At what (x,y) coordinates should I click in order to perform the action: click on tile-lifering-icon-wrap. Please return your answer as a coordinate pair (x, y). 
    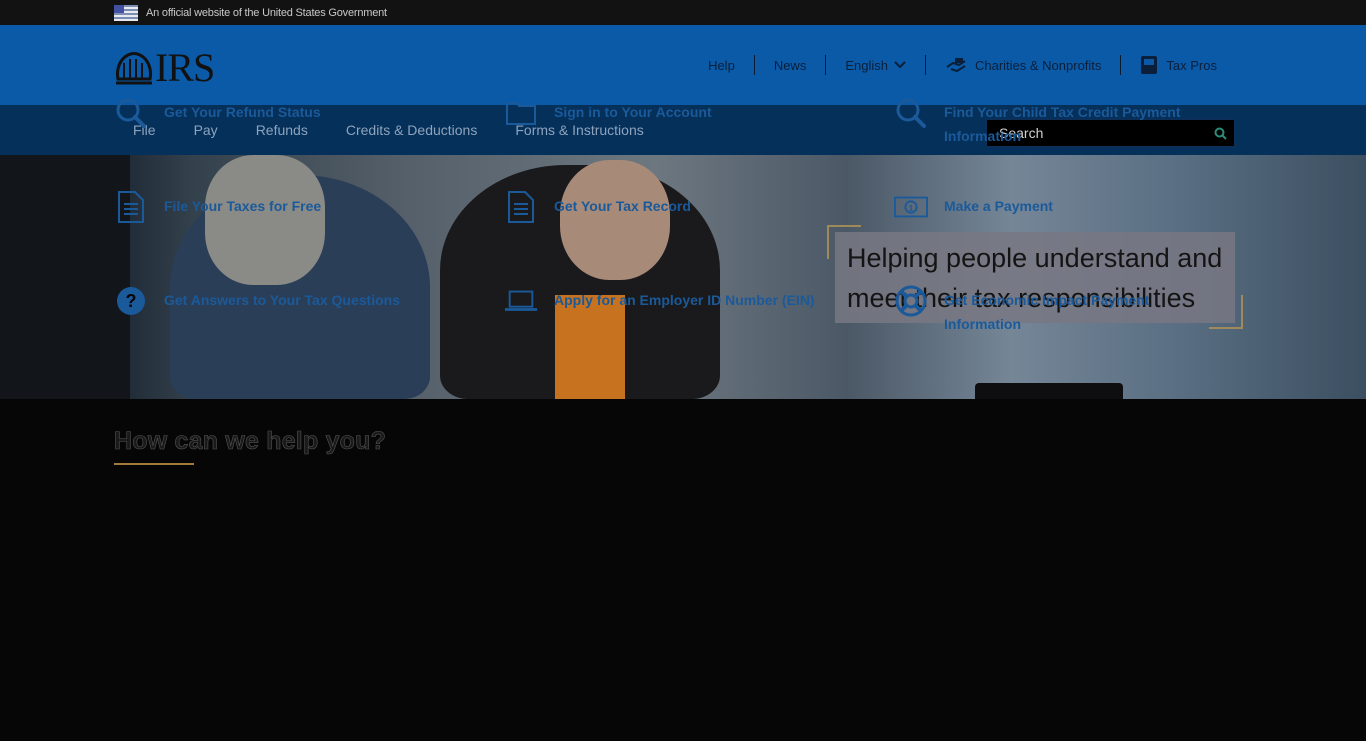
    Looking at the image, I should click on (911, 301).